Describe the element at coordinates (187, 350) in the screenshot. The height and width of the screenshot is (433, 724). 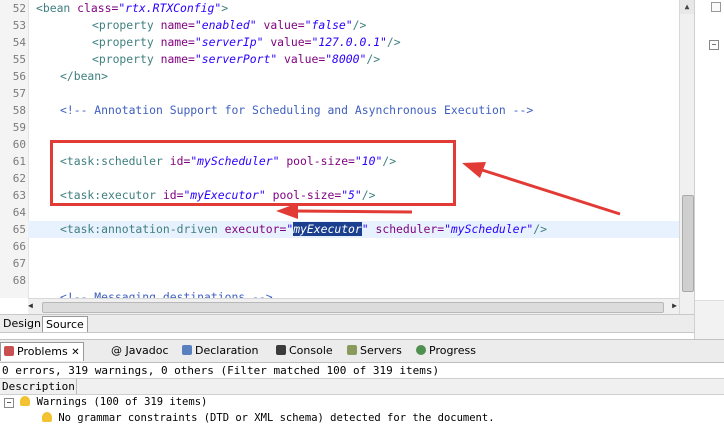
I see `declaration-icon` at that location.